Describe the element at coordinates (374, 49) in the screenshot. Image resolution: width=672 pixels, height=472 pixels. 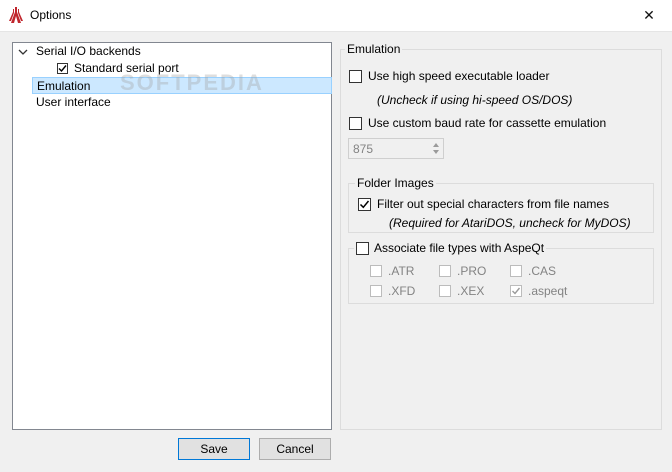
I see `emulation-group-title: Emulation` at that location.